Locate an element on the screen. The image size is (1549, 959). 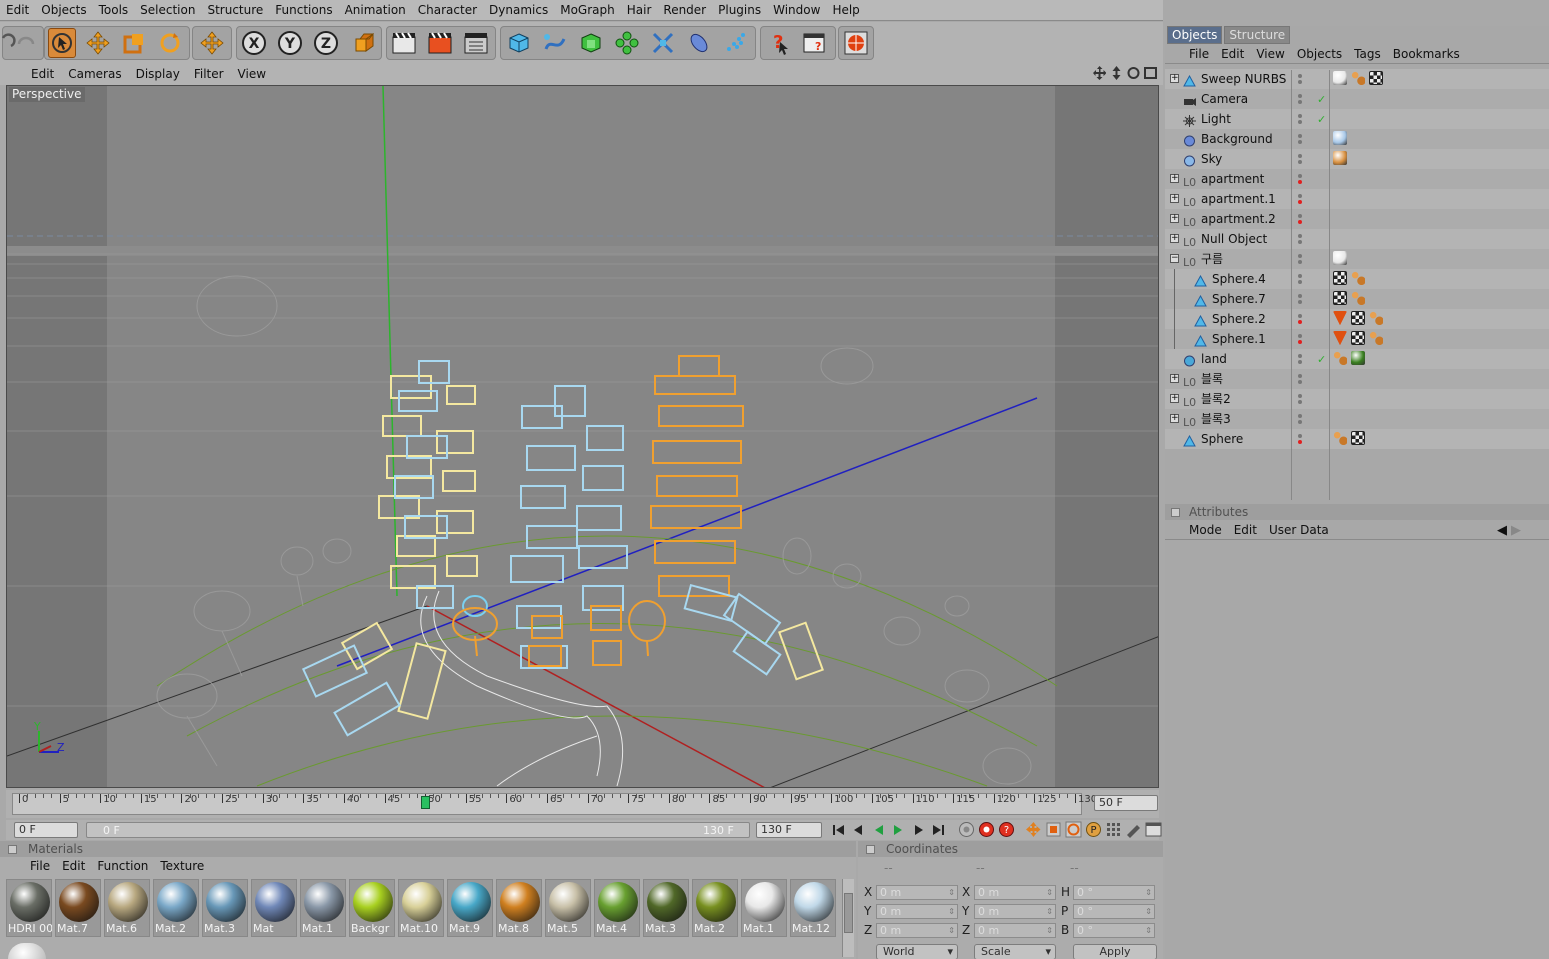
material-swatch: Mat is located at coordinates (274, 908).